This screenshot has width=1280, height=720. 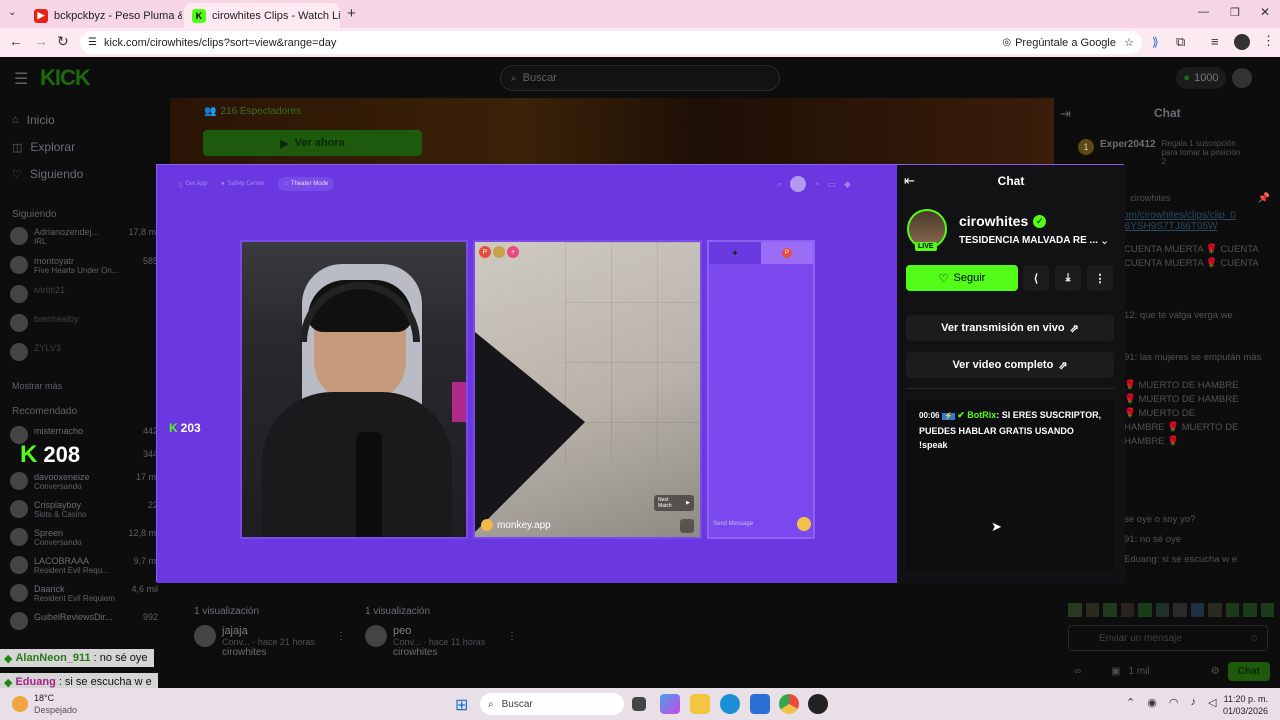 I want to click on channel-name: cirowhites, so click(x=993, y=221).